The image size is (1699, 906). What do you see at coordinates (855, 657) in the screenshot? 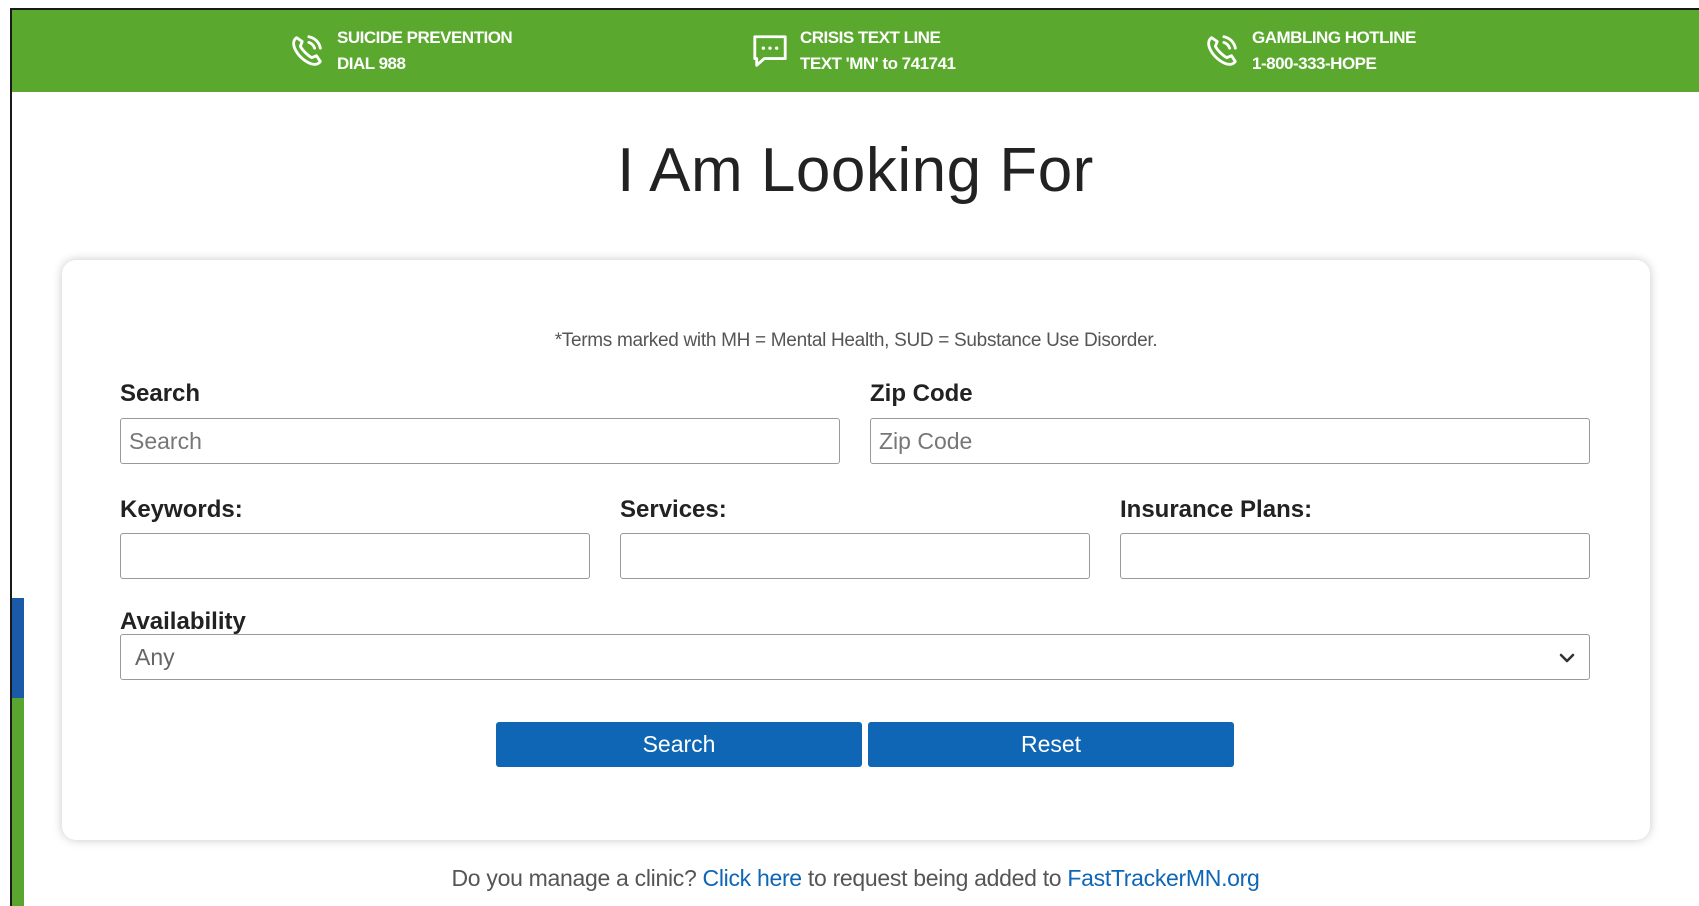
I see `availability-select: Any` at bounding box center [855, 657].